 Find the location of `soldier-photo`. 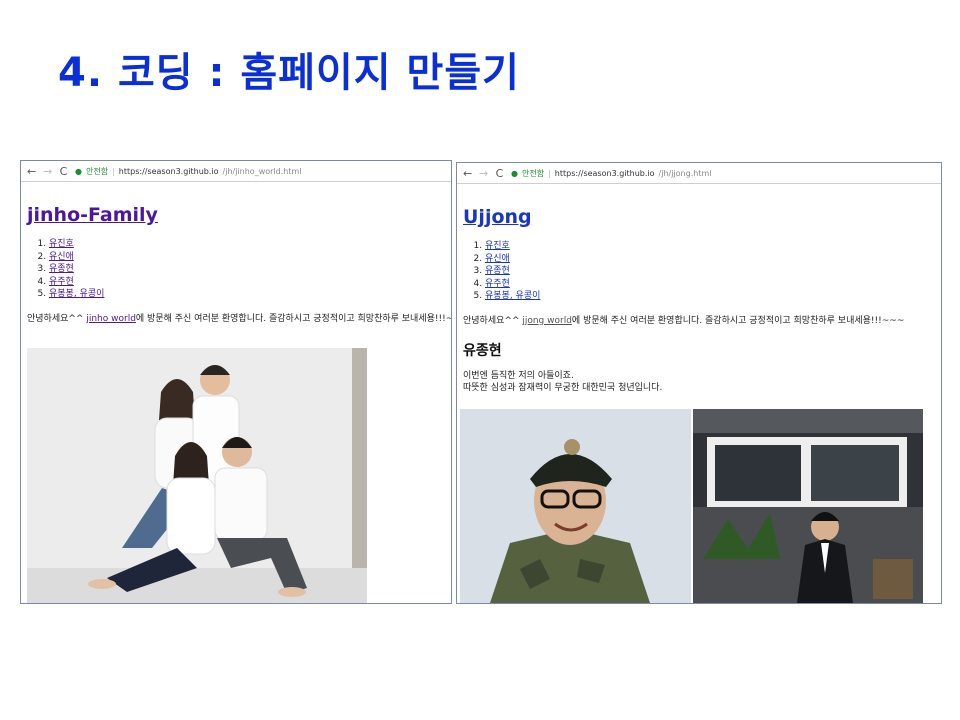

soldier-photo is located at coordinates (575, 506).